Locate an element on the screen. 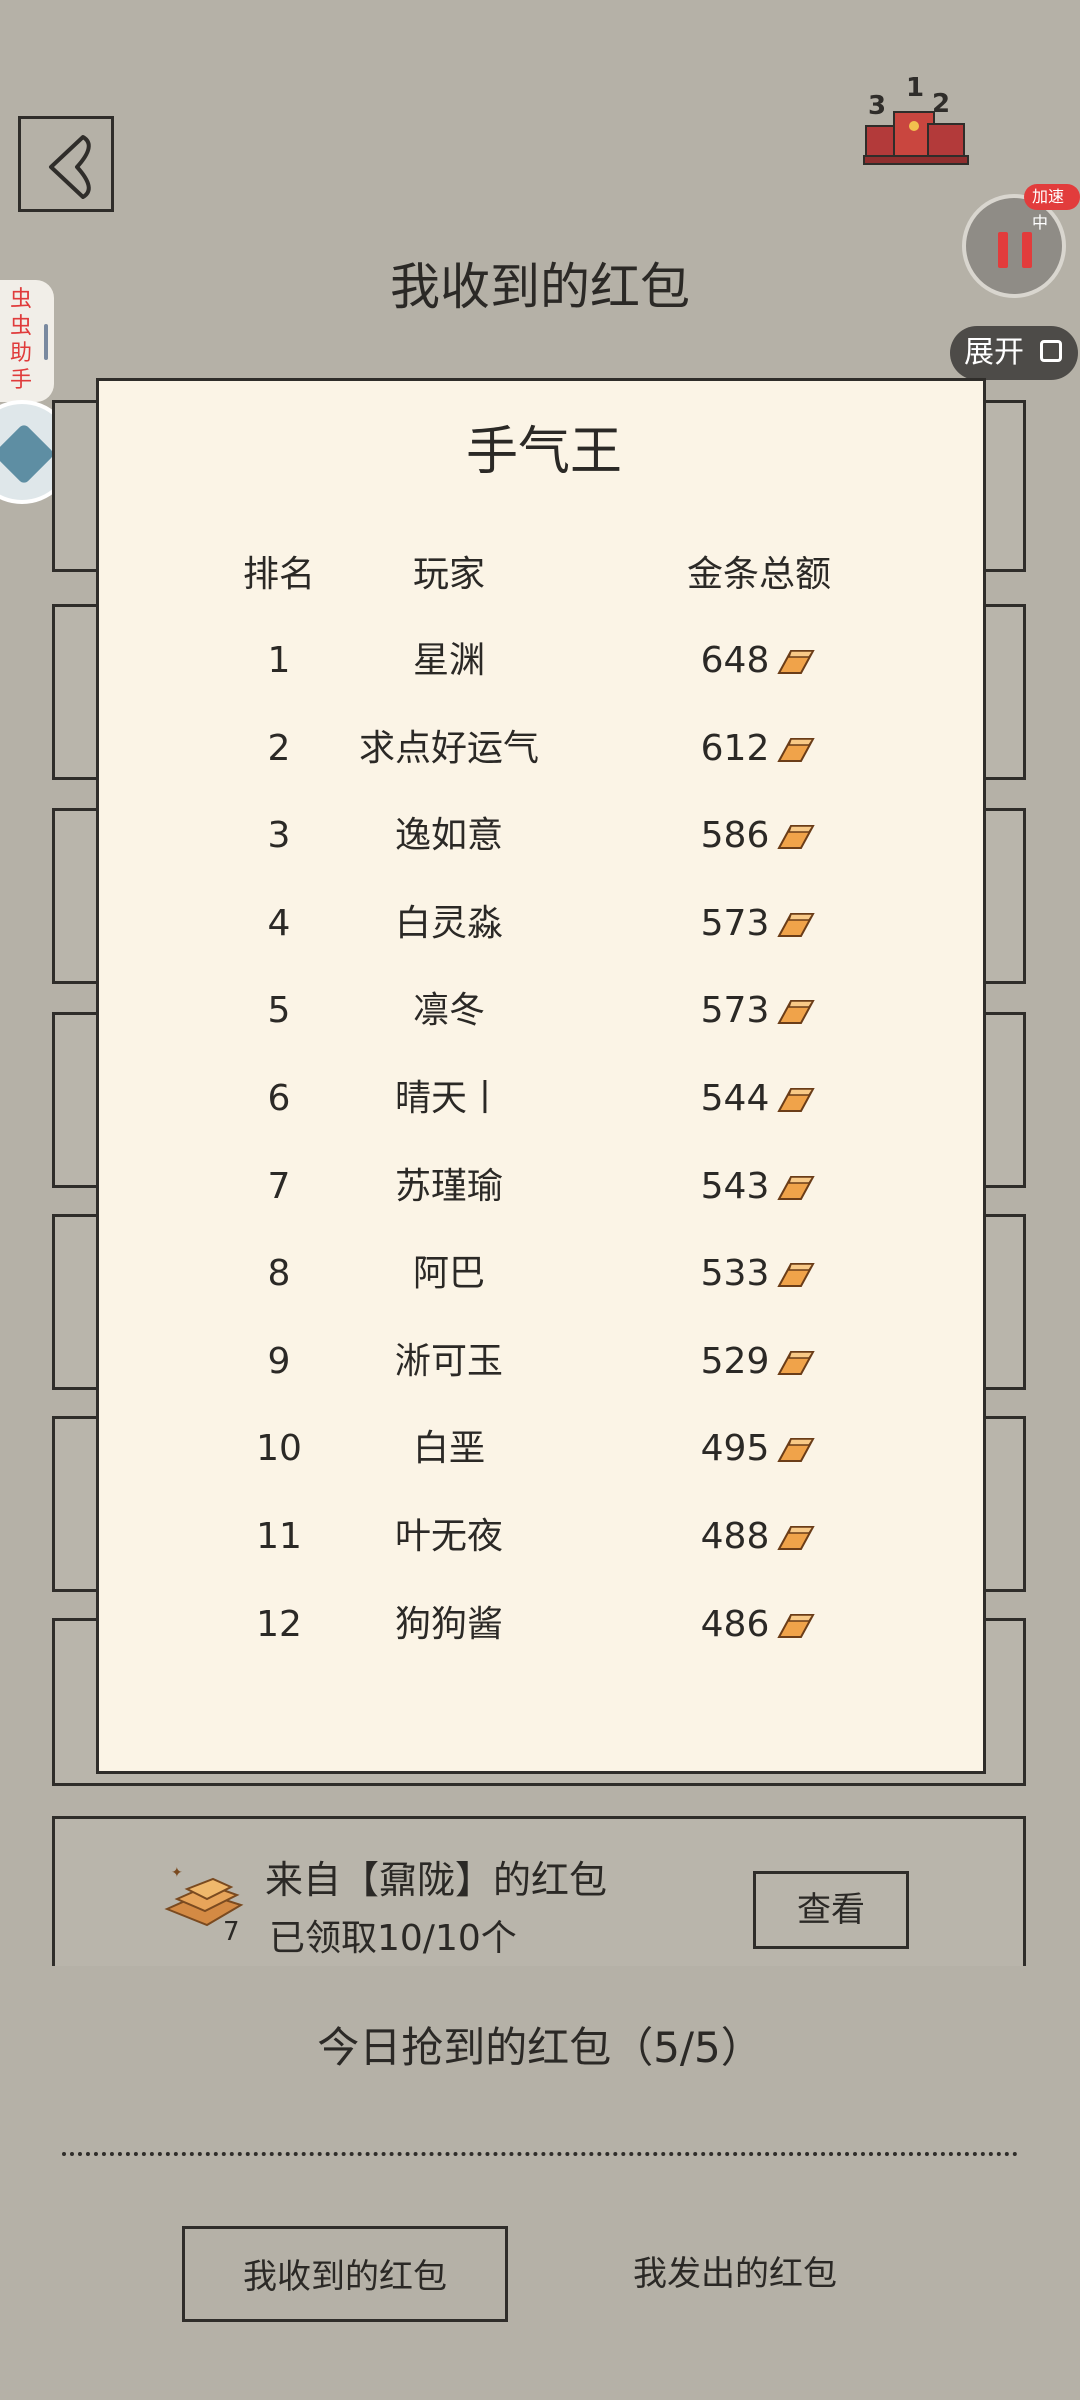  table-row: 6 晴天丨 544 is located at coordinates (544, 1099).